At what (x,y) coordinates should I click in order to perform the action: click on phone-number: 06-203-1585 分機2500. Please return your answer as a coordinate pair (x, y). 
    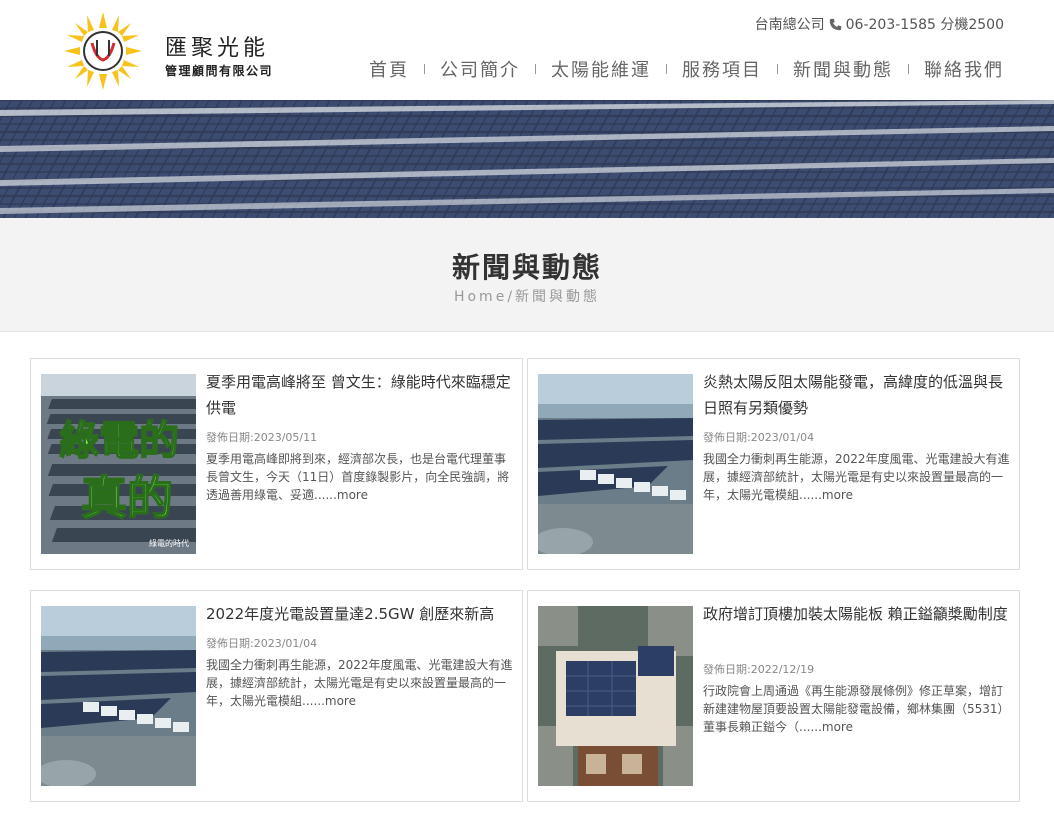
    Looking at the image, I should click on (925, 24).